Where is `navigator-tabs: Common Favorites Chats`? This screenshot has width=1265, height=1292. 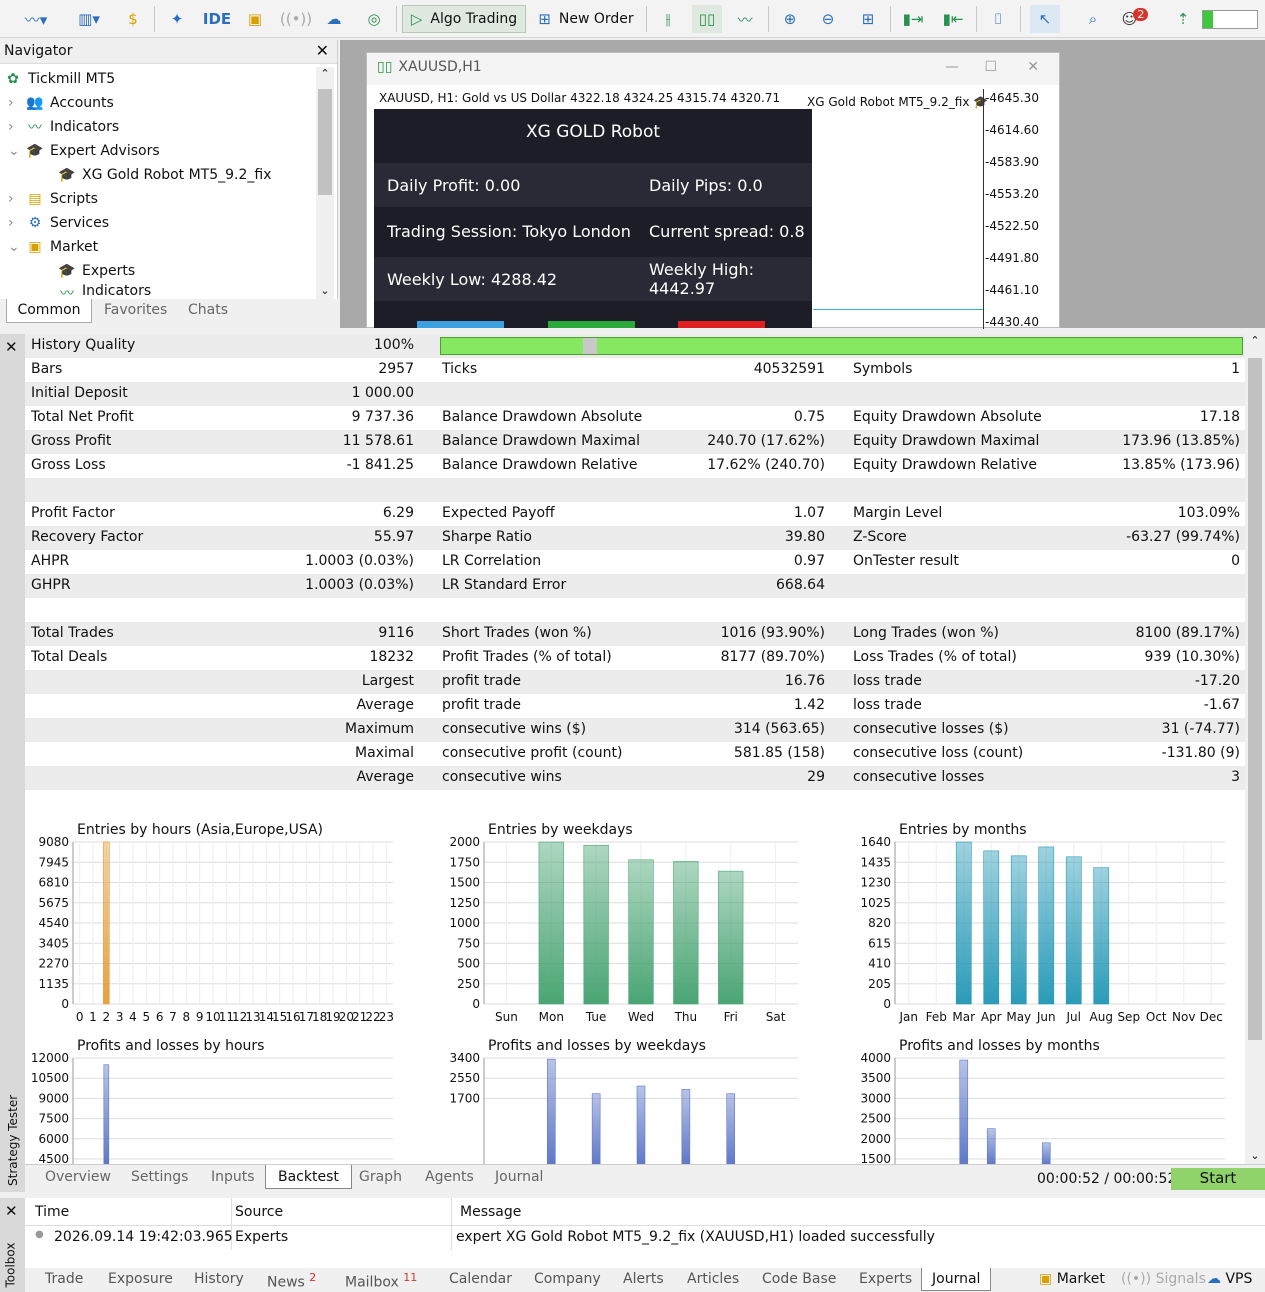 navigator-tabs: Common Favorites Chats is located at coordinates (169, 313).